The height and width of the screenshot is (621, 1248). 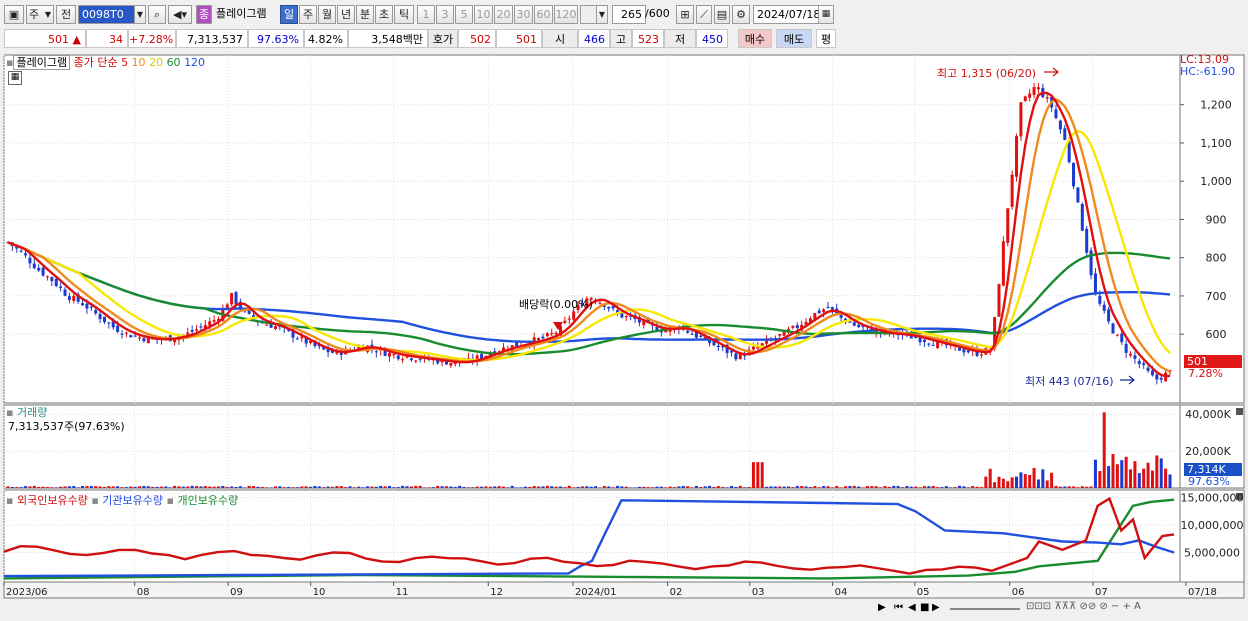 I want to click on gear-icon: ⚙, so click(x=741, y=14).